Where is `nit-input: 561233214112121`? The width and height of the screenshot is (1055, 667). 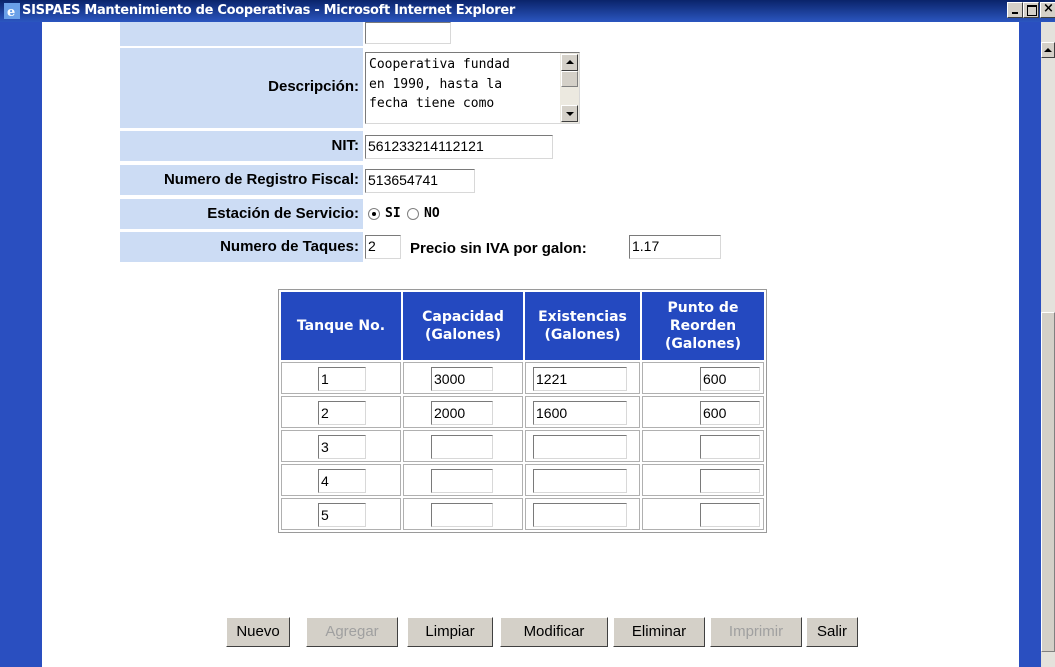 nit-input: 561233214112121 is located at coordinates (459, 147).